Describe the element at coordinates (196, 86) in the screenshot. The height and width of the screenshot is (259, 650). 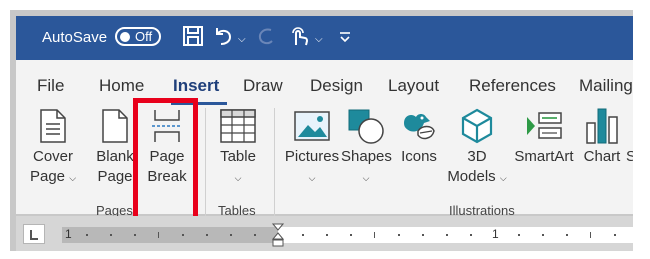
I see `tab-insert: Insert` at that location.